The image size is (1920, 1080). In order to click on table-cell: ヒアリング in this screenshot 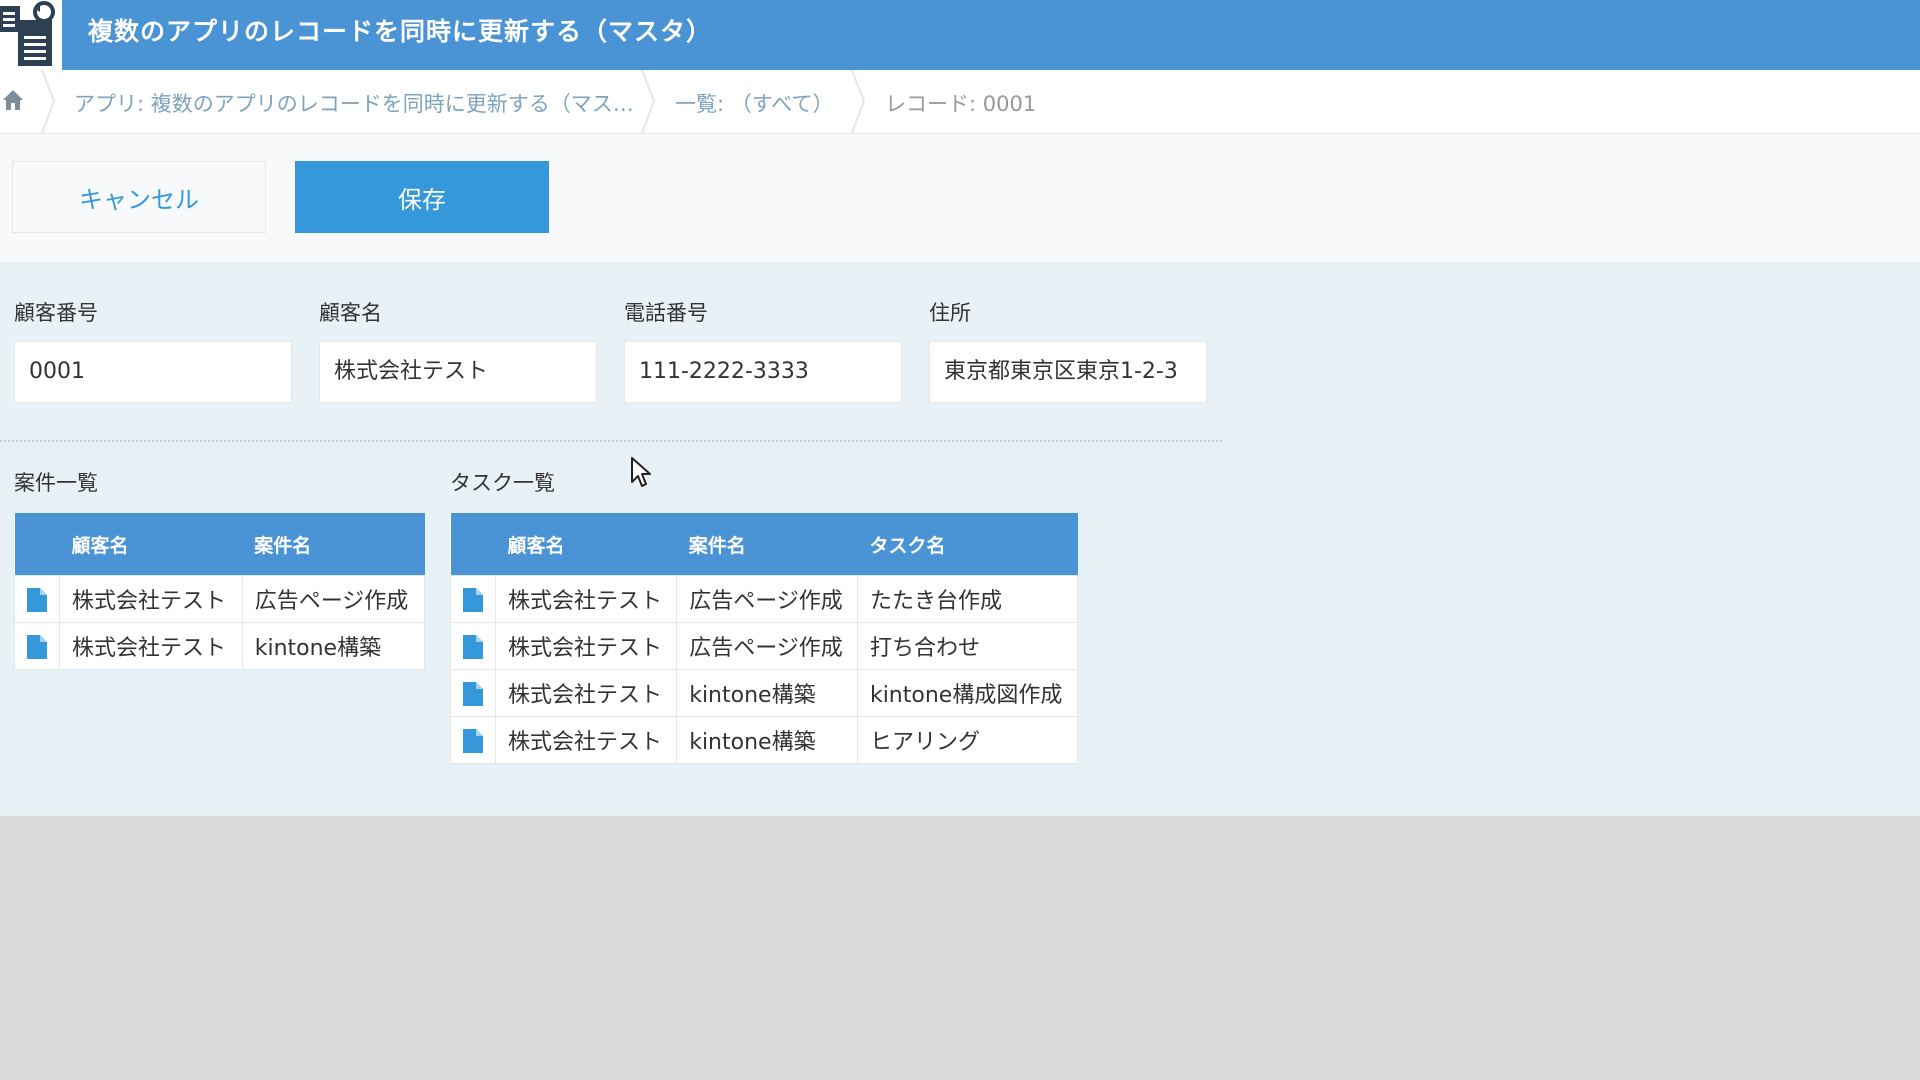, I will do `click(967, 740)`.